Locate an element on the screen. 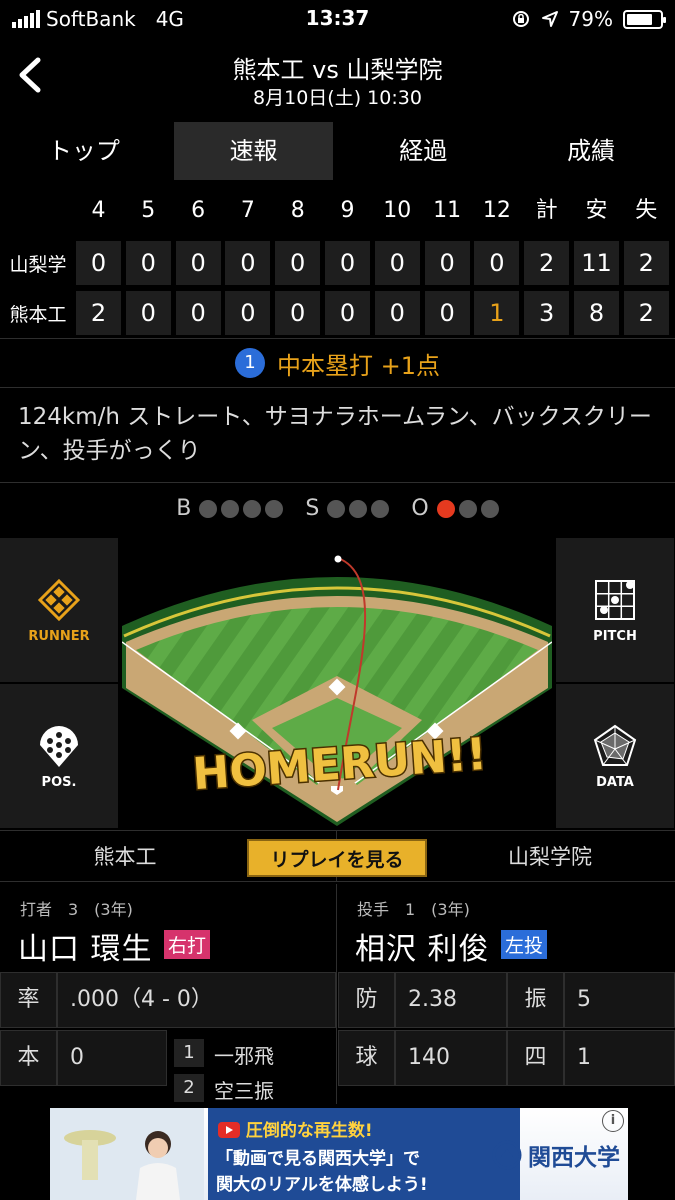 The width and height of the screenshot is (675, 1200). play-summary: 1 中本塁打 +1点 is located at coordinates (337, 363).